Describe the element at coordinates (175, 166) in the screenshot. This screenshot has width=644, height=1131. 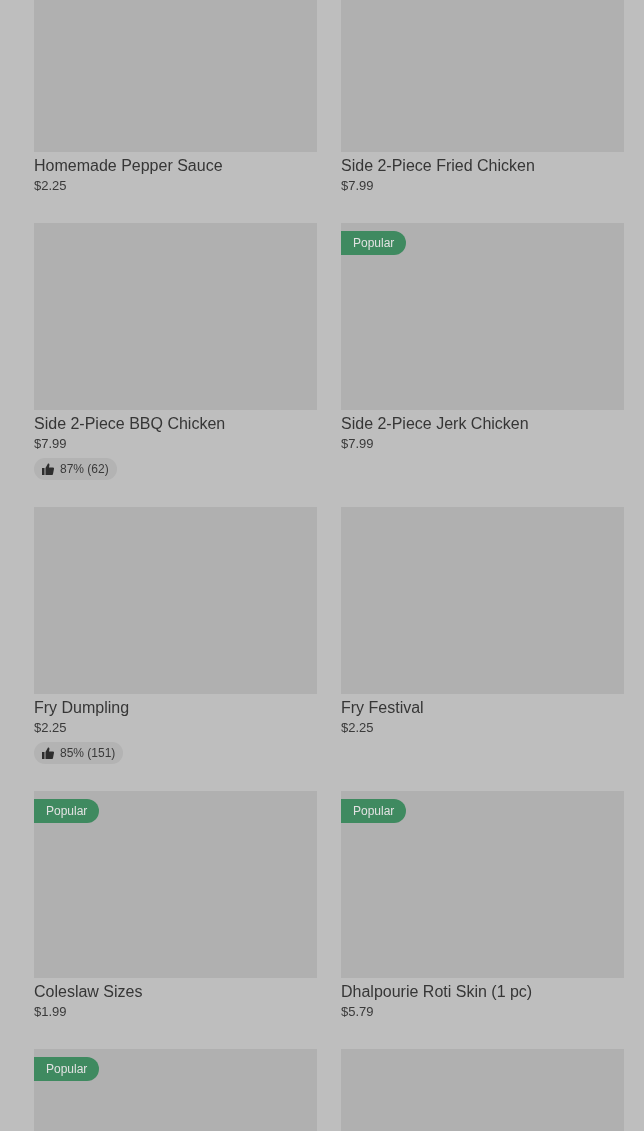
I see `item-name: Homemade Pepper Sauce` at that location.